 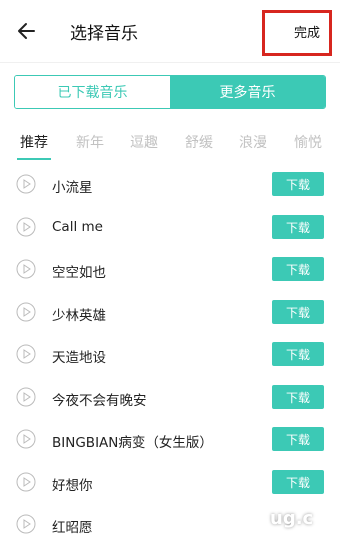 What do you see at coordinates (170, 185) in the screenshot?
I see `list-item: 小流星 下载` at bounding box center [170, 185].